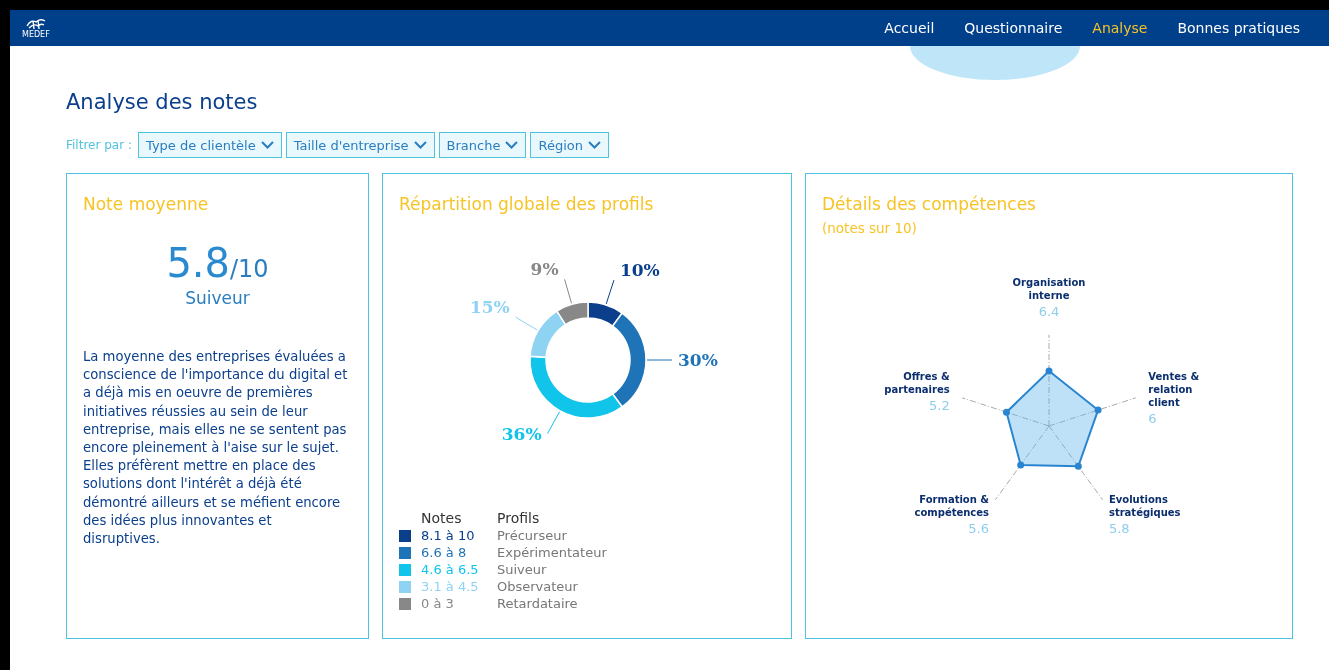 The width and height of the screenshot is (1329, 670). Describe the element at coordinates (442, 518) in the screenshot. I see `legend-header: Notes` at that location.